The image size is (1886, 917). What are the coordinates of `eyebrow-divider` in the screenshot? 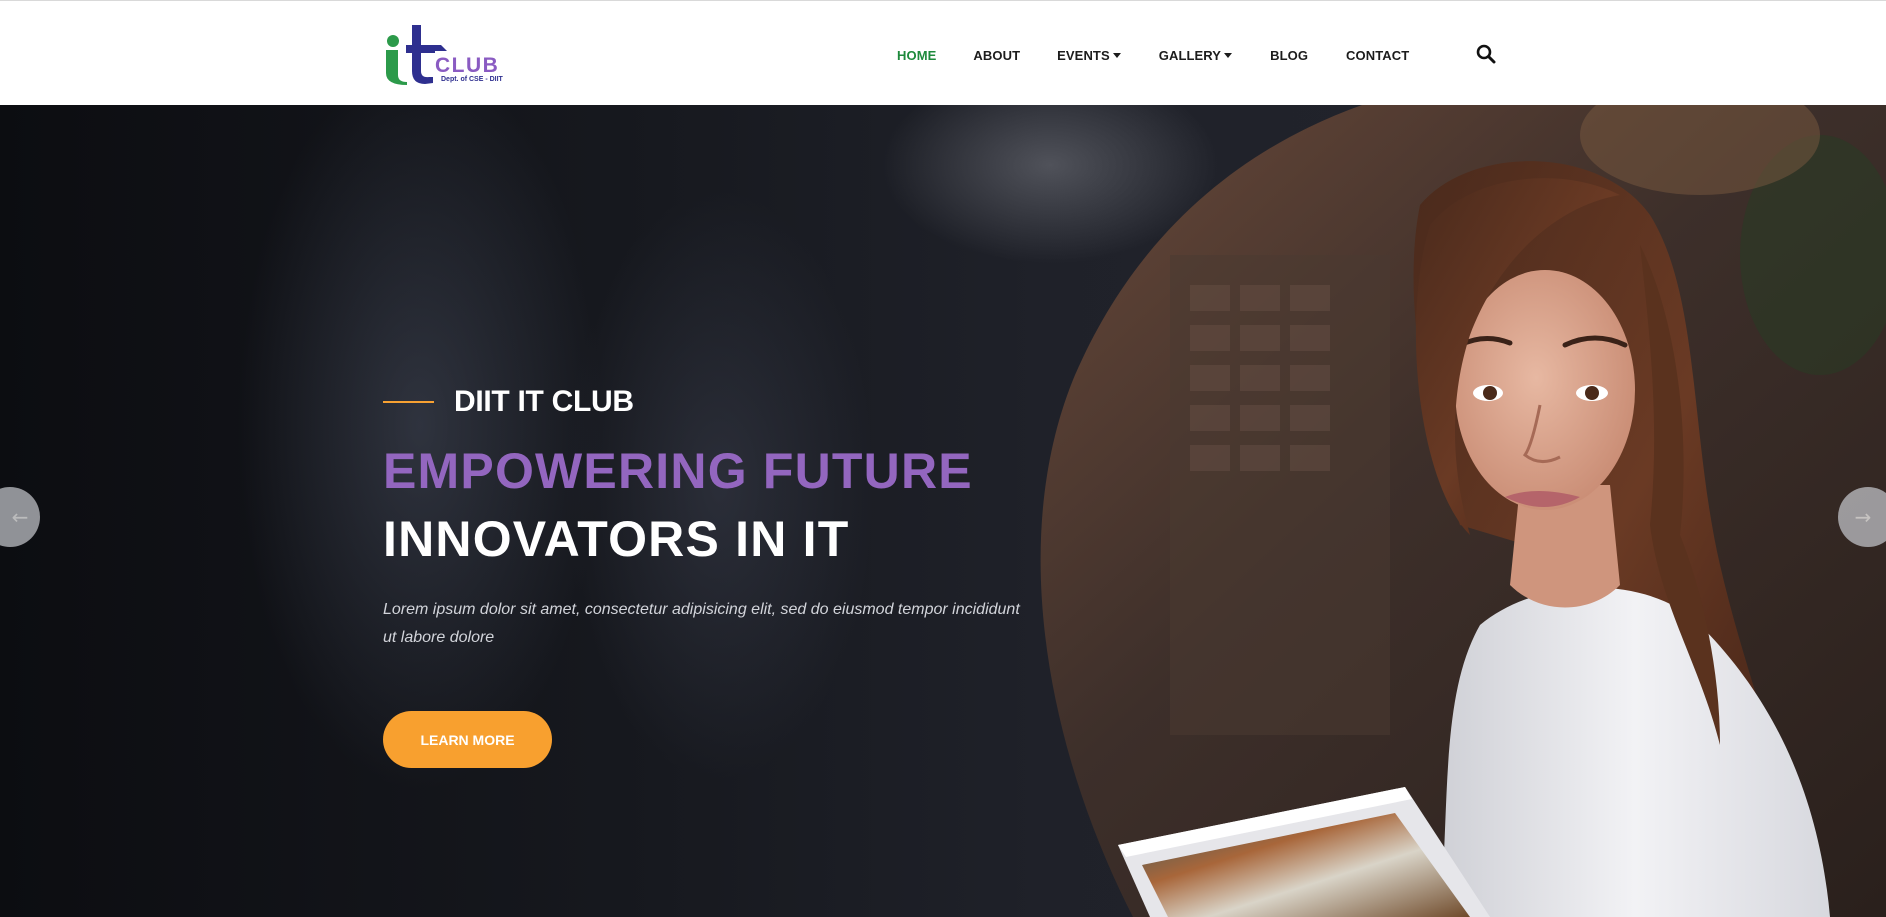 It's located at (408, 402).